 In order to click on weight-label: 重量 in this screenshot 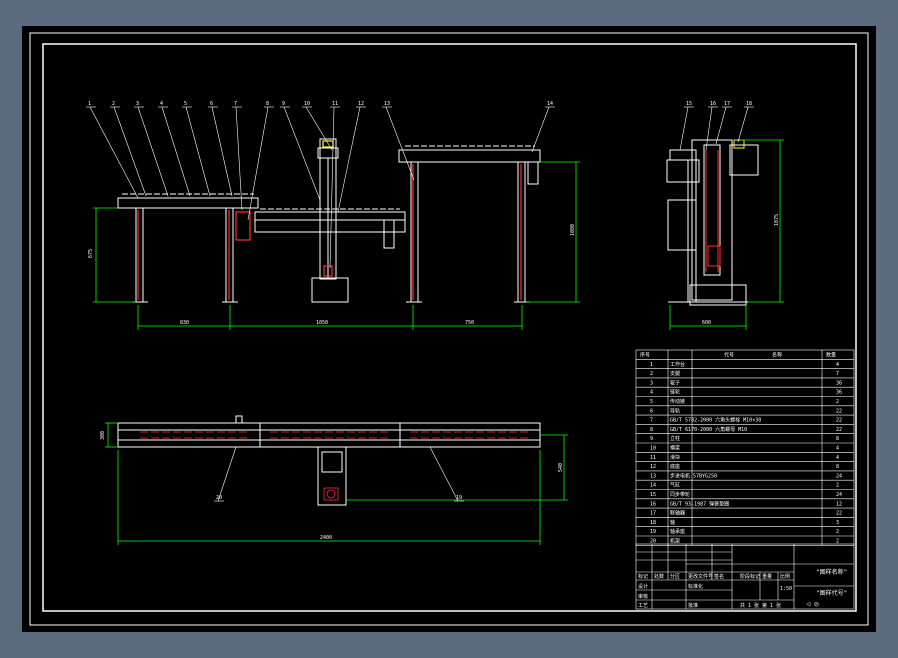, I will do `click(767, 576)`.